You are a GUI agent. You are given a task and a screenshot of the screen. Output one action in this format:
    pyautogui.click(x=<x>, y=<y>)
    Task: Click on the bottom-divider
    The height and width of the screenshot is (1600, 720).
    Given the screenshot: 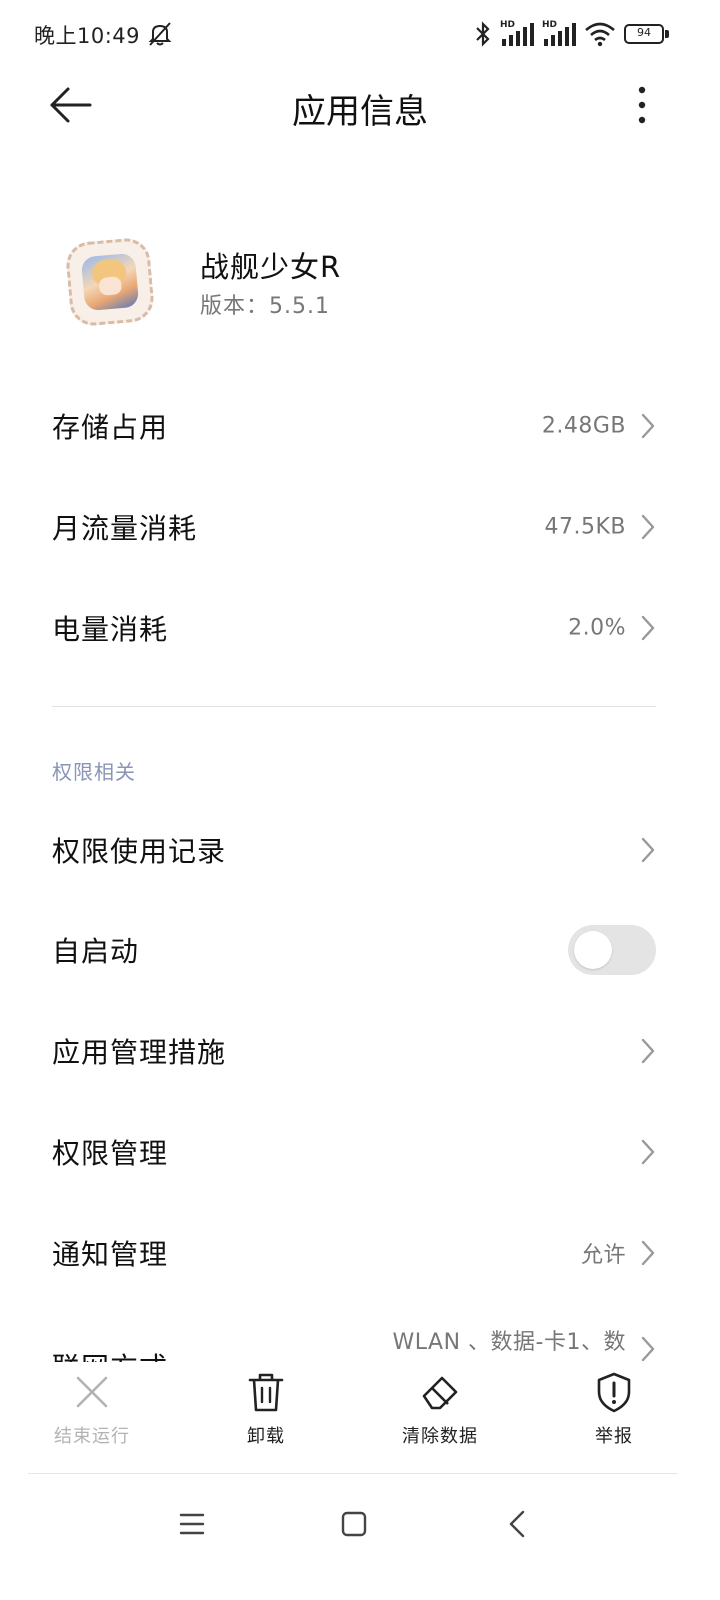 What is the action you would take?
    pyautogui.click(x=353, y=1473)
    